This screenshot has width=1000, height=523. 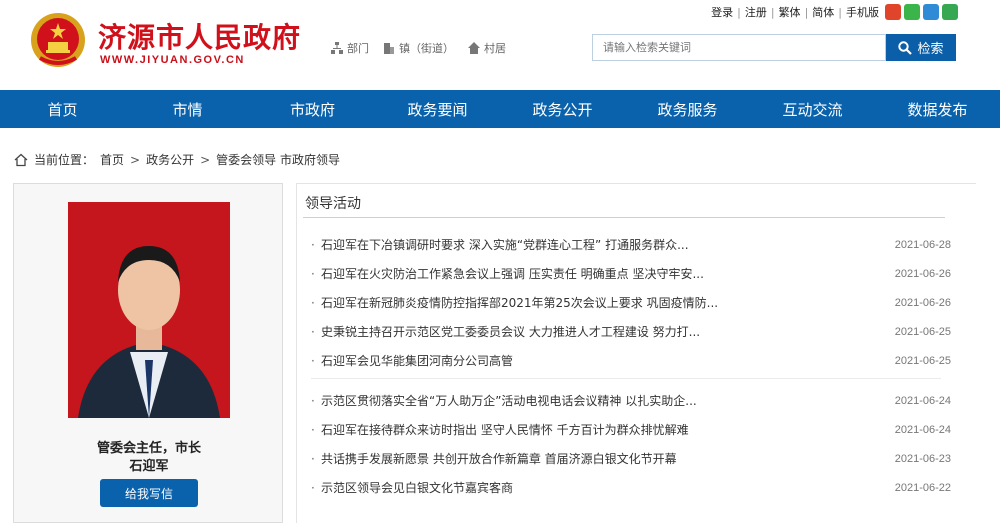 What do you see at coordinates (149, 493) in the screenshot?
I see `write-letter-button: 给我写信` at bounding box center [149, 493].